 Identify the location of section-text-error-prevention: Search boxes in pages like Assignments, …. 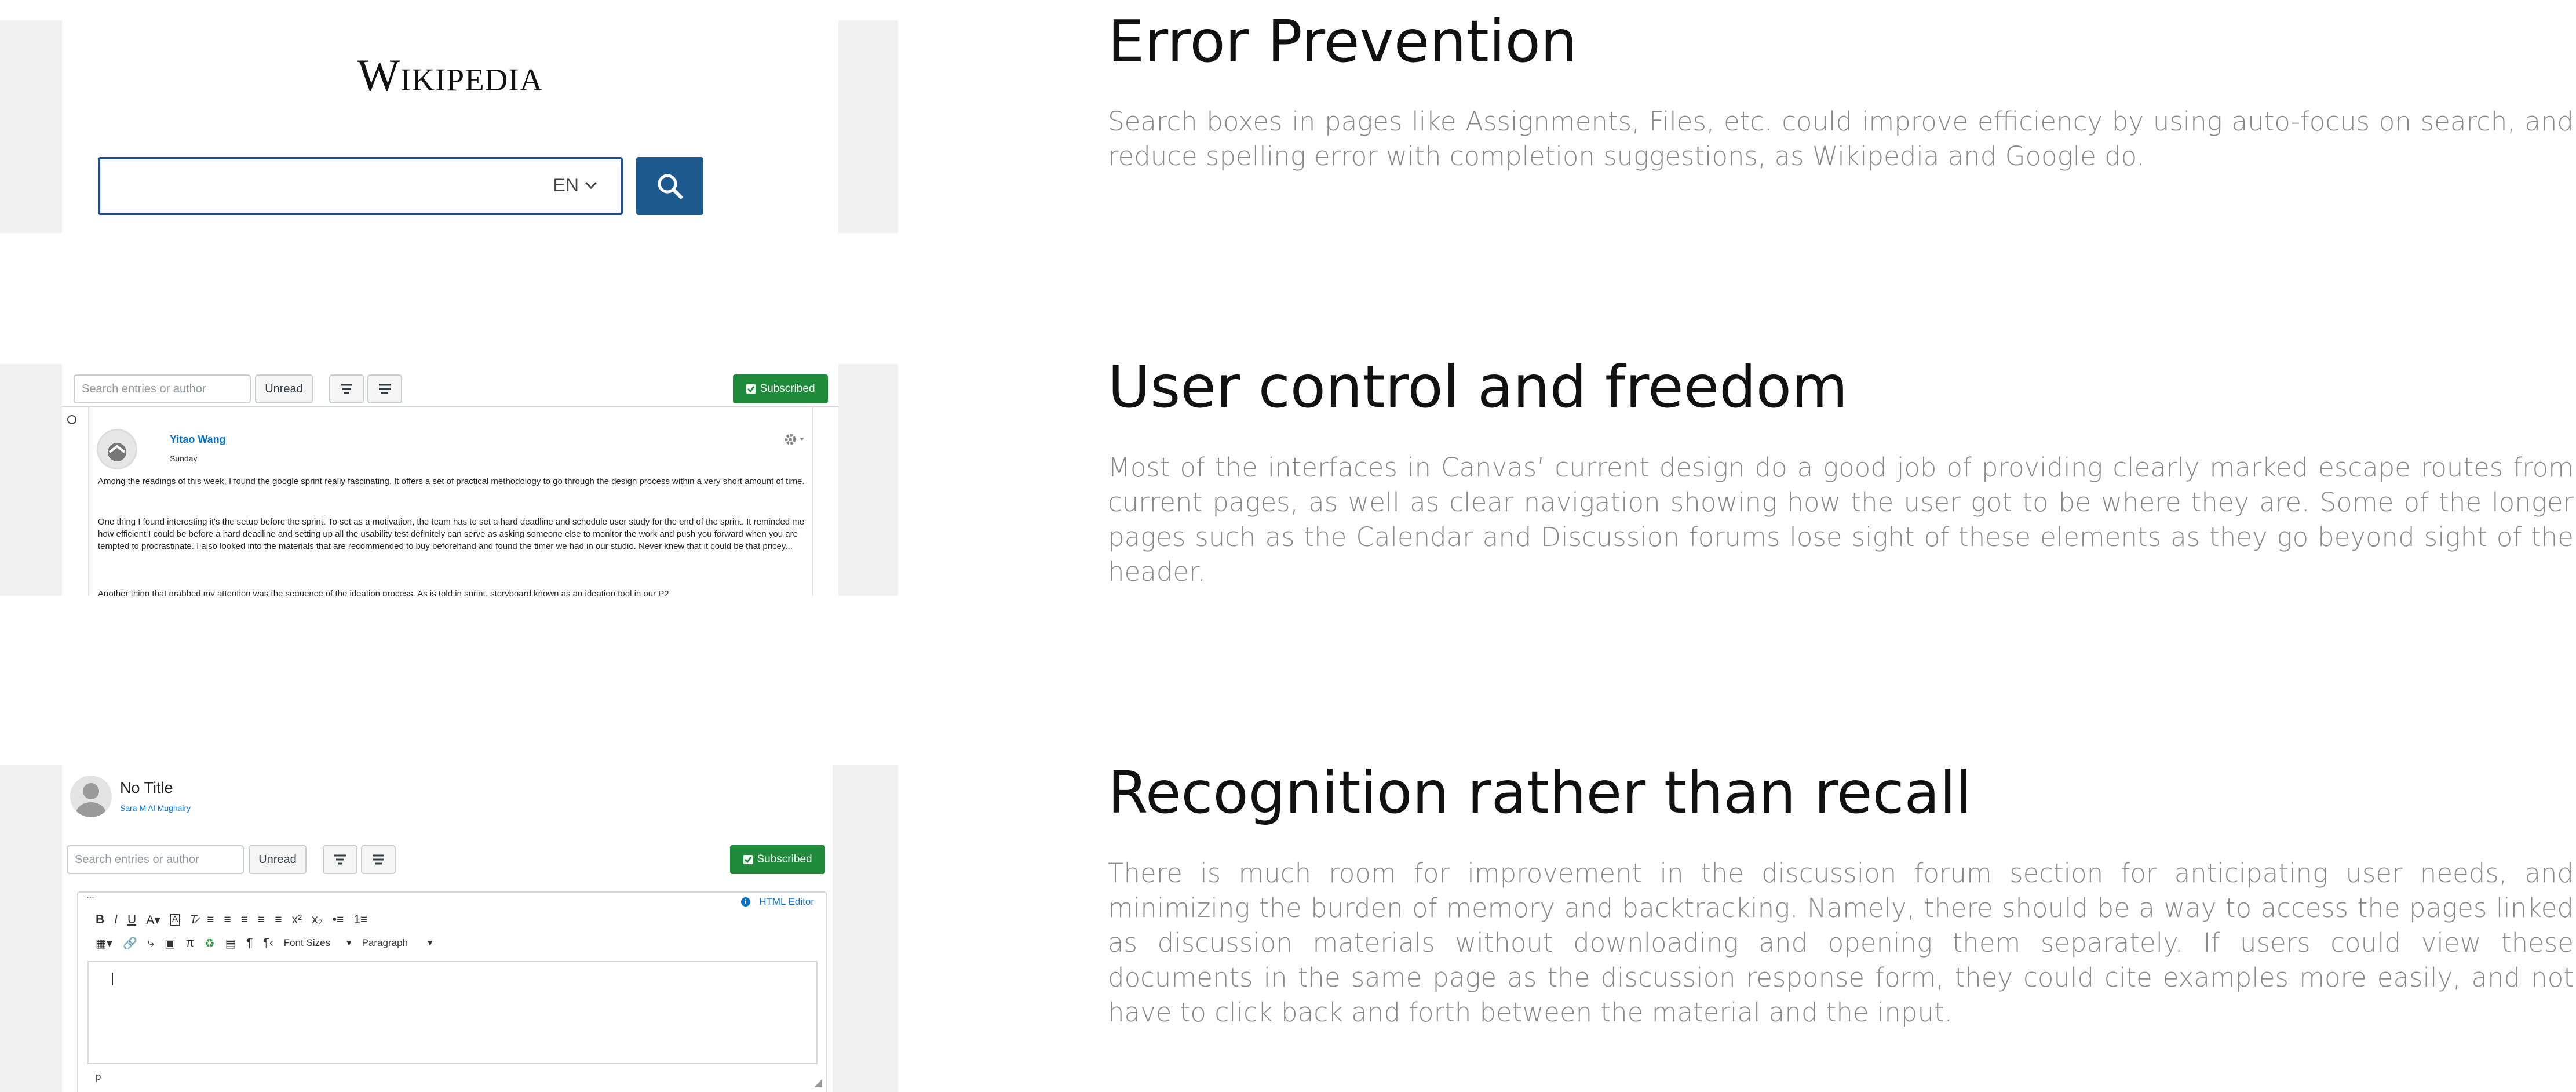
(1841, 139).